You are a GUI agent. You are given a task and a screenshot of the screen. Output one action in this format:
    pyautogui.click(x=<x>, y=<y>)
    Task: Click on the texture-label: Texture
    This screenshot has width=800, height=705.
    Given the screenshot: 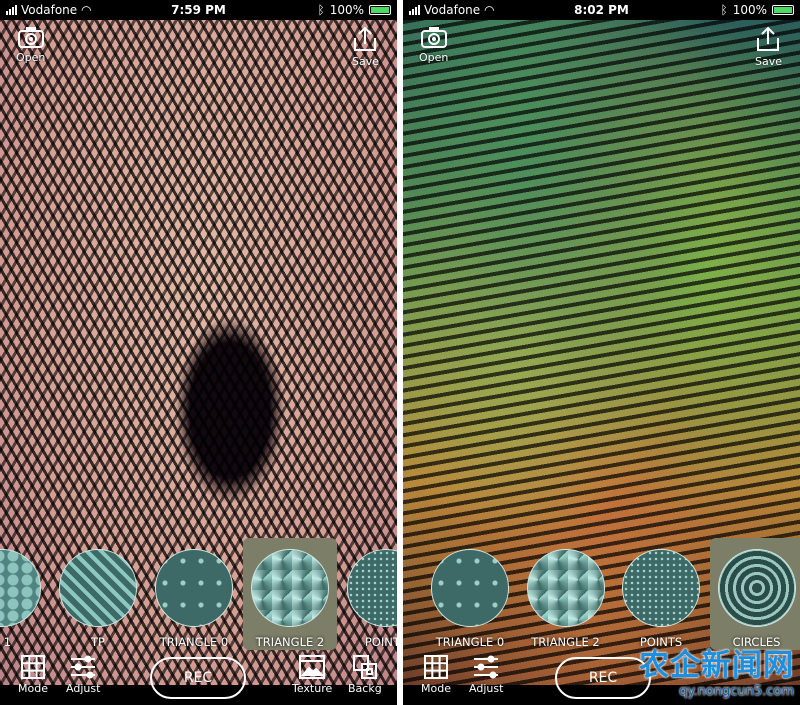 What is the action you would take?
    pyautogui.click(x=312, y=688)
    